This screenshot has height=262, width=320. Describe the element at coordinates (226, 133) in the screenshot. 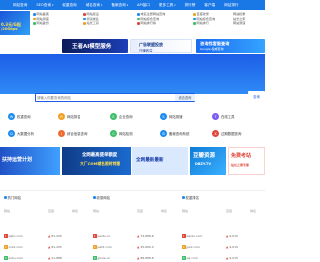

I see `tile-expired: X 过期数据查询` at that location.